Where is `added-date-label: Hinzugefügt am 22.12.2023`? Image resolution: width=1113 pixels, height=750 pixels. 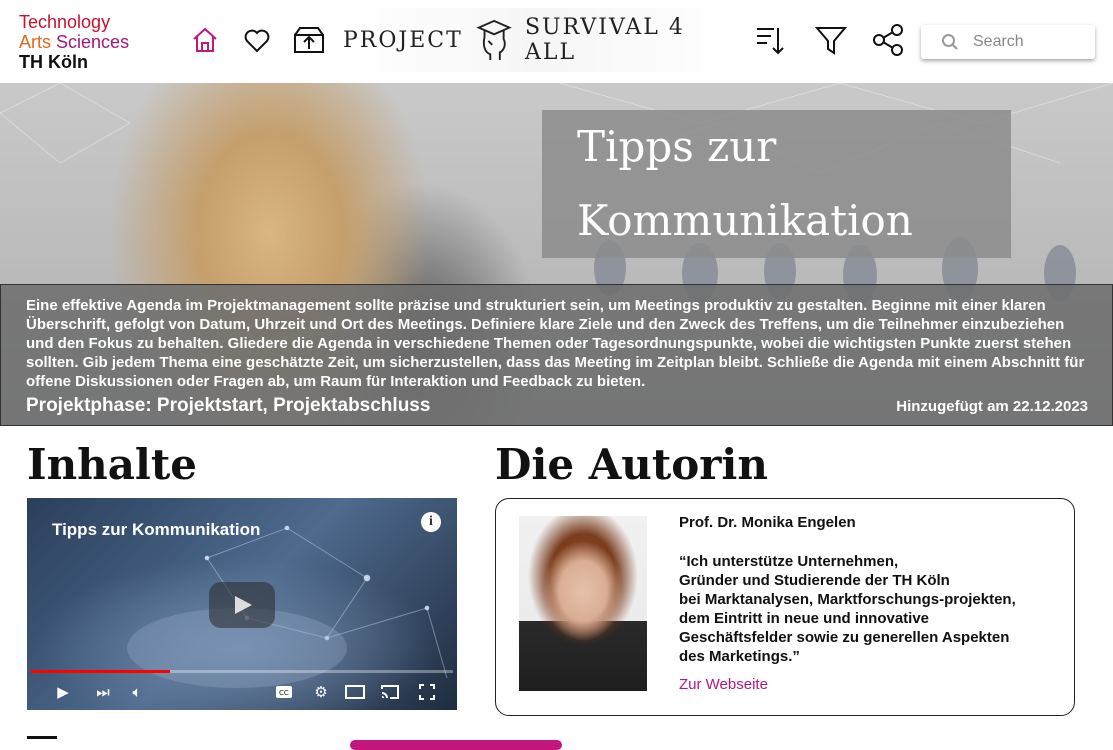
added-date-label: Hinzugefügt am 22.12.2023 is located at coordinates (992, 406).